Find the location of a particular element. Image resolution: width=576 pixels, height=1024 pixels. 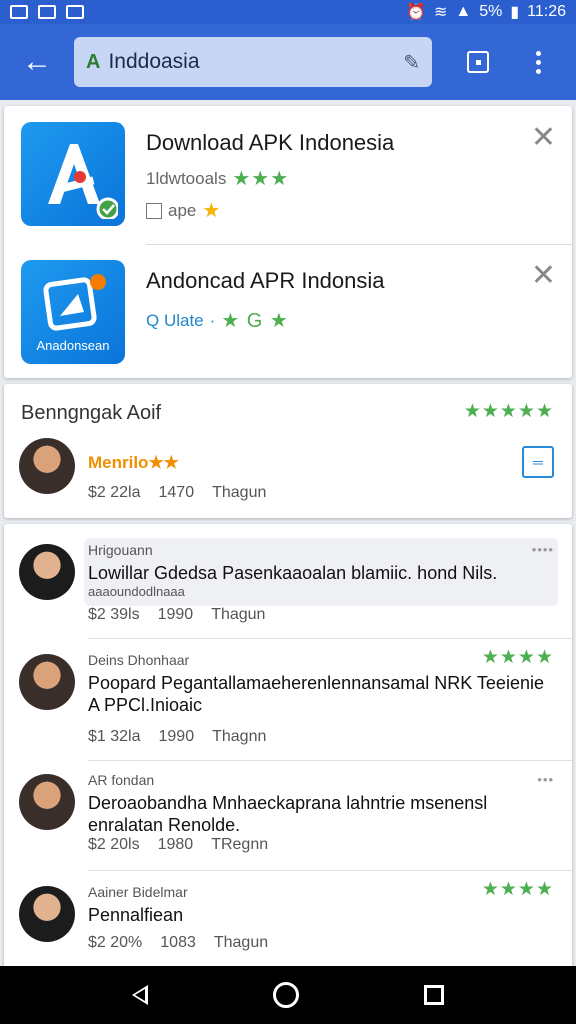

app-icon-label: Anadonsean is located at coordinates (73, 345).